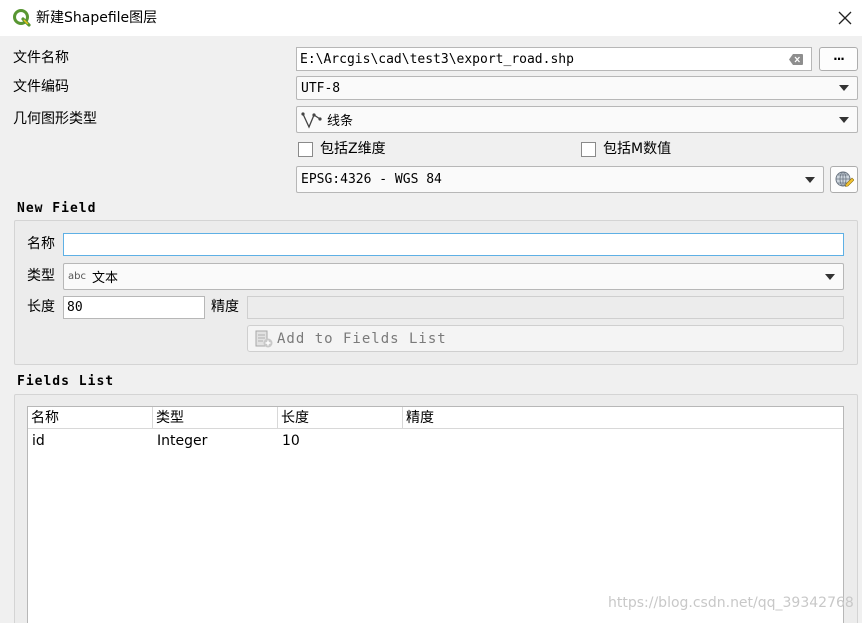 This screenshot has width=862, height=623. What do you see at coordinates (435, 441) in the screenshot?
I see `table-row: id Integer 10` at bounding box center [435, 441].